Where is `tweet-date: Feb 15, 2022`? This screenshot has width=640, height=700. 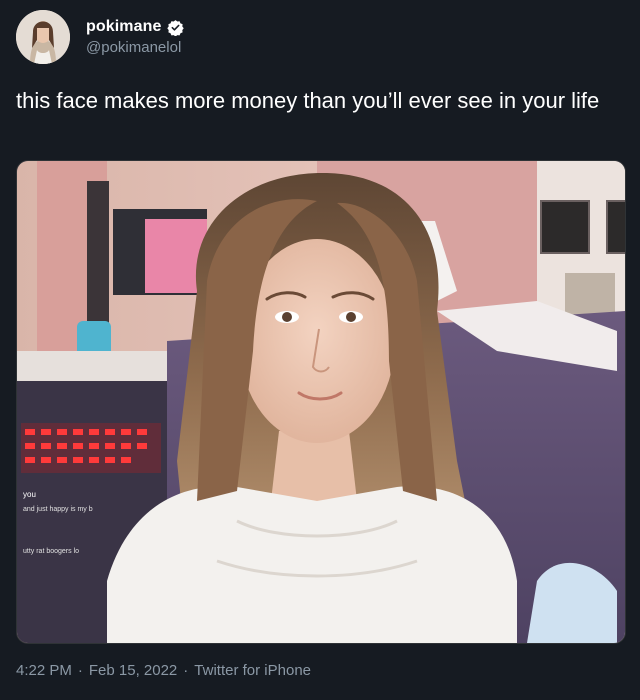 tweet-date: Feb 15, 2022 is located at coordinates (133, 670).